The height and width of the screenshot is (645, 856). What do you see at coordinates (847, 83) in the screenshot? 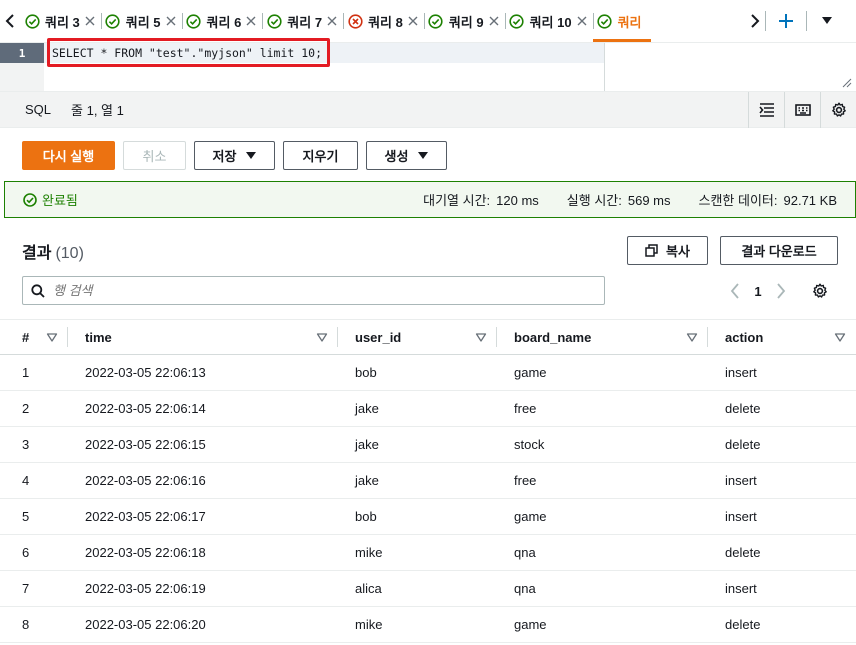
I see `resize-handle-icon` at bounding box center [847, 83].